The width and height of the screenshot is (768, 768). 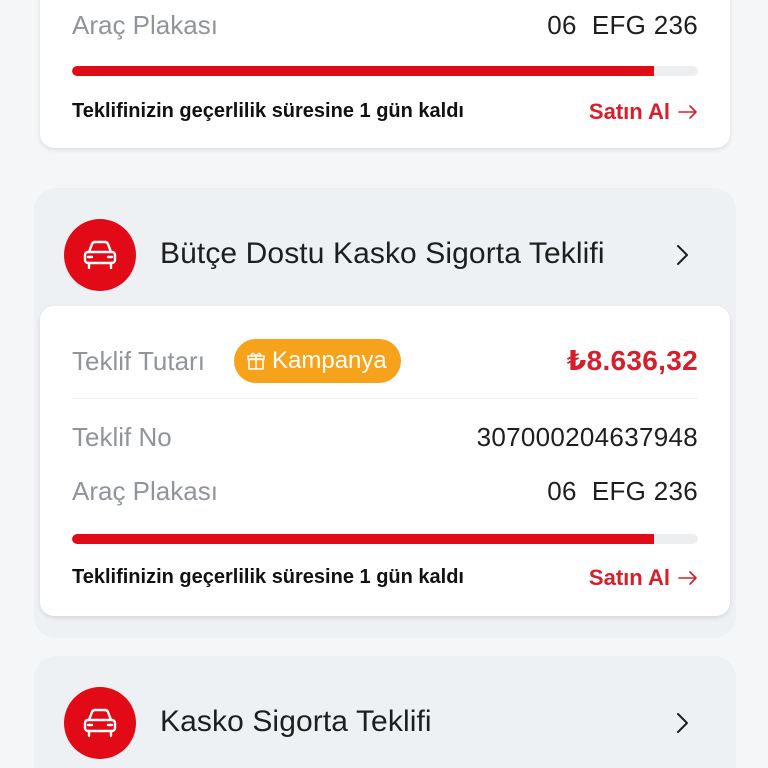 I want to click on amount-row: Teklif Tutarı Kampanya ₺8.636,32, so click(x=385, y=361).